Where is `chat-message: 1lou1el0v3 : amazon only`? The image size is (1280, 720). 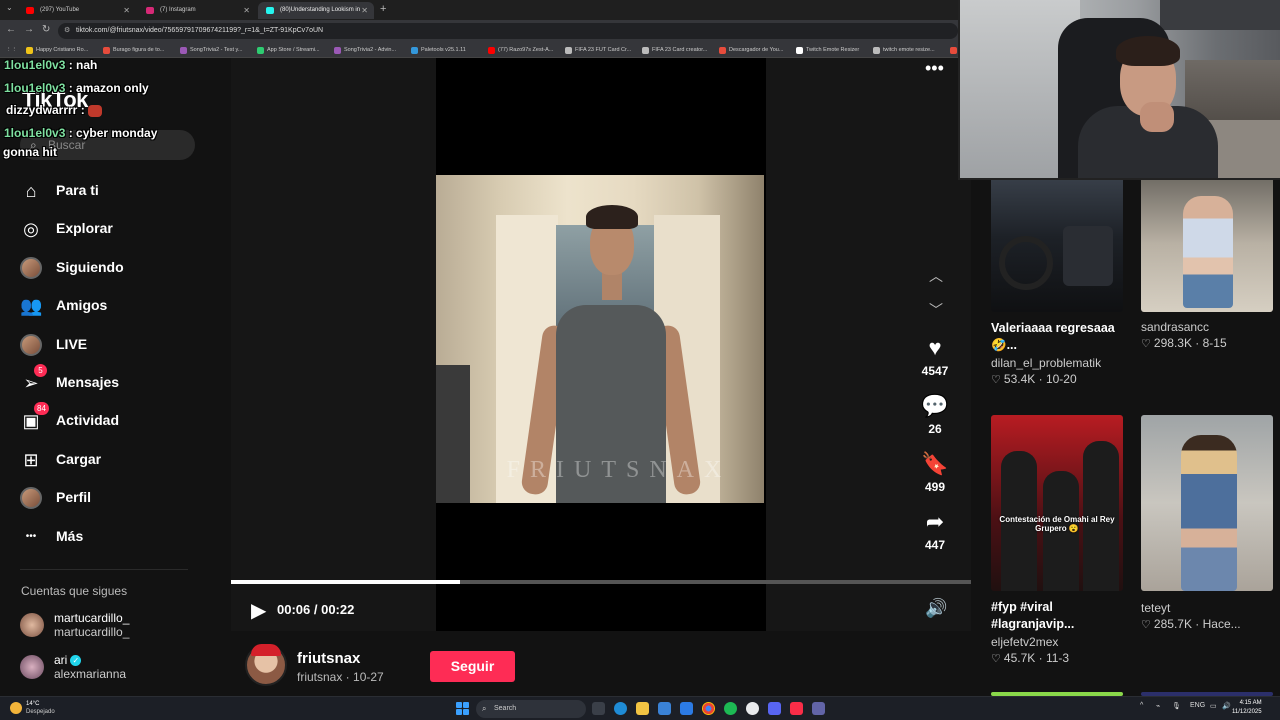
chat-message: 1lou1el0v3 : amazon only is located at coordinates (76, 88).